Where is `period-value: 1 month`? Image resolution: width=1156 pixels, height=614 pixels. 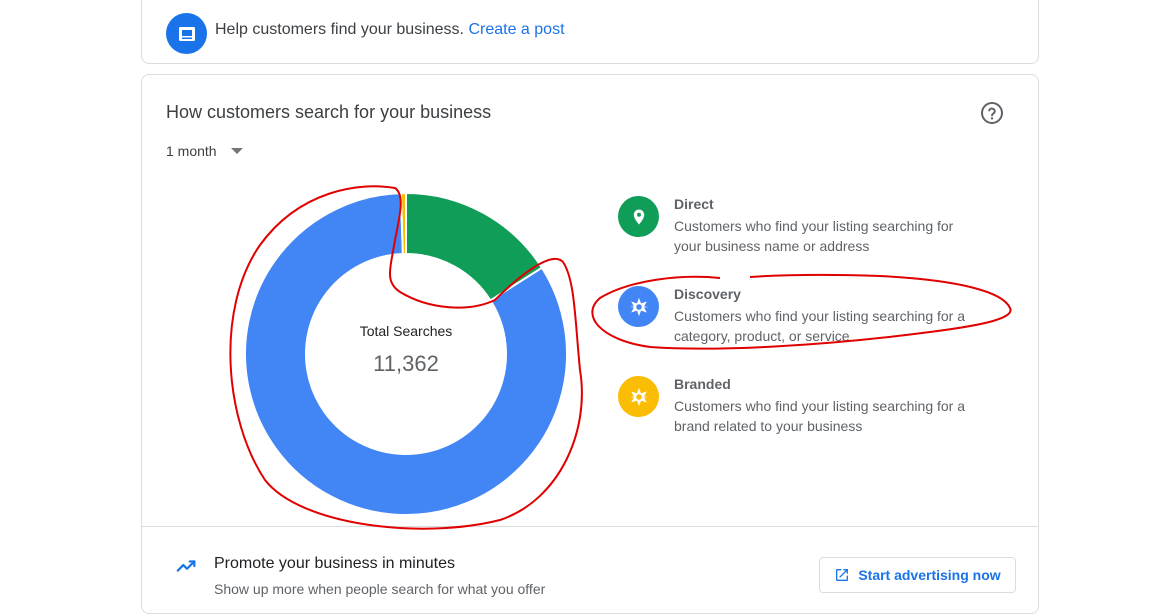 period-value: 1 month is located at coordinates (191, 151).